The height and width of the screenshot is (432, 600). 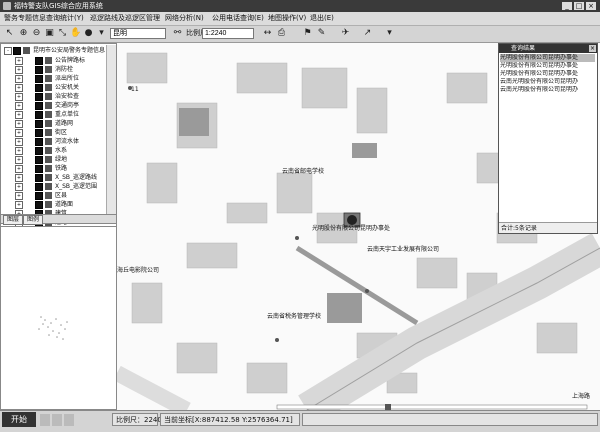 I want to click on close-button: ×, so click(x=591, y=6).